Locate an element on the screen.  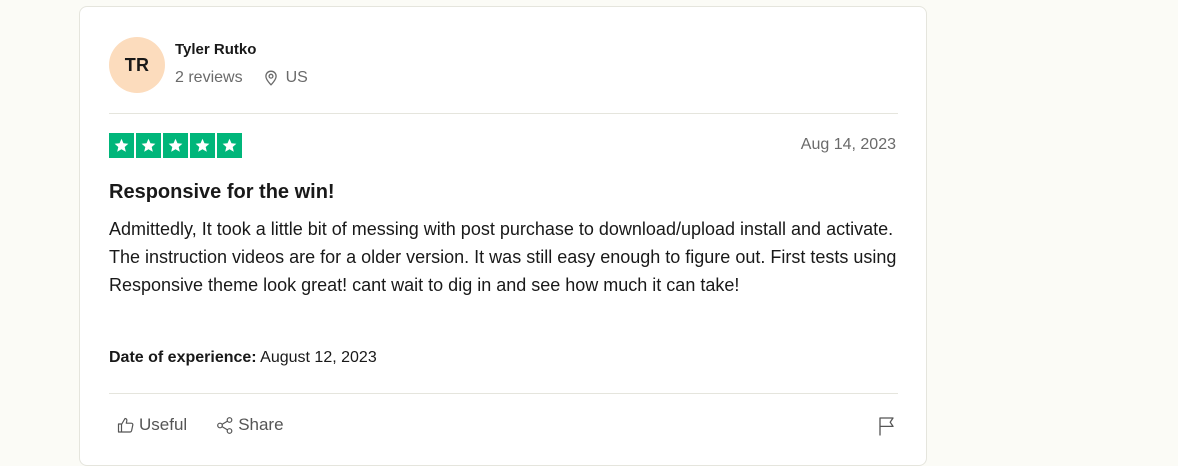
review-date: Aug 14, 2023 is located at coordinates (848, 144).